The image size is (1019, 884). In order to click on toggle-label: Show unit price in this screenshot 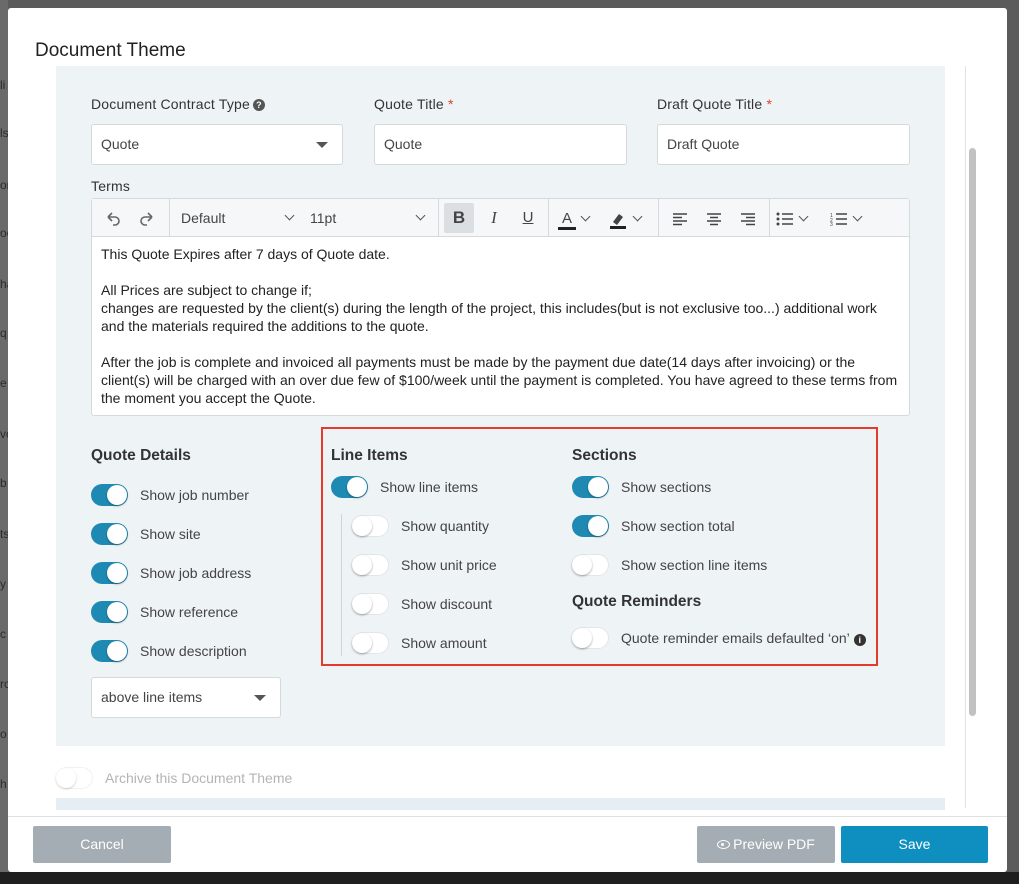, I will do `click(449, 565)`.